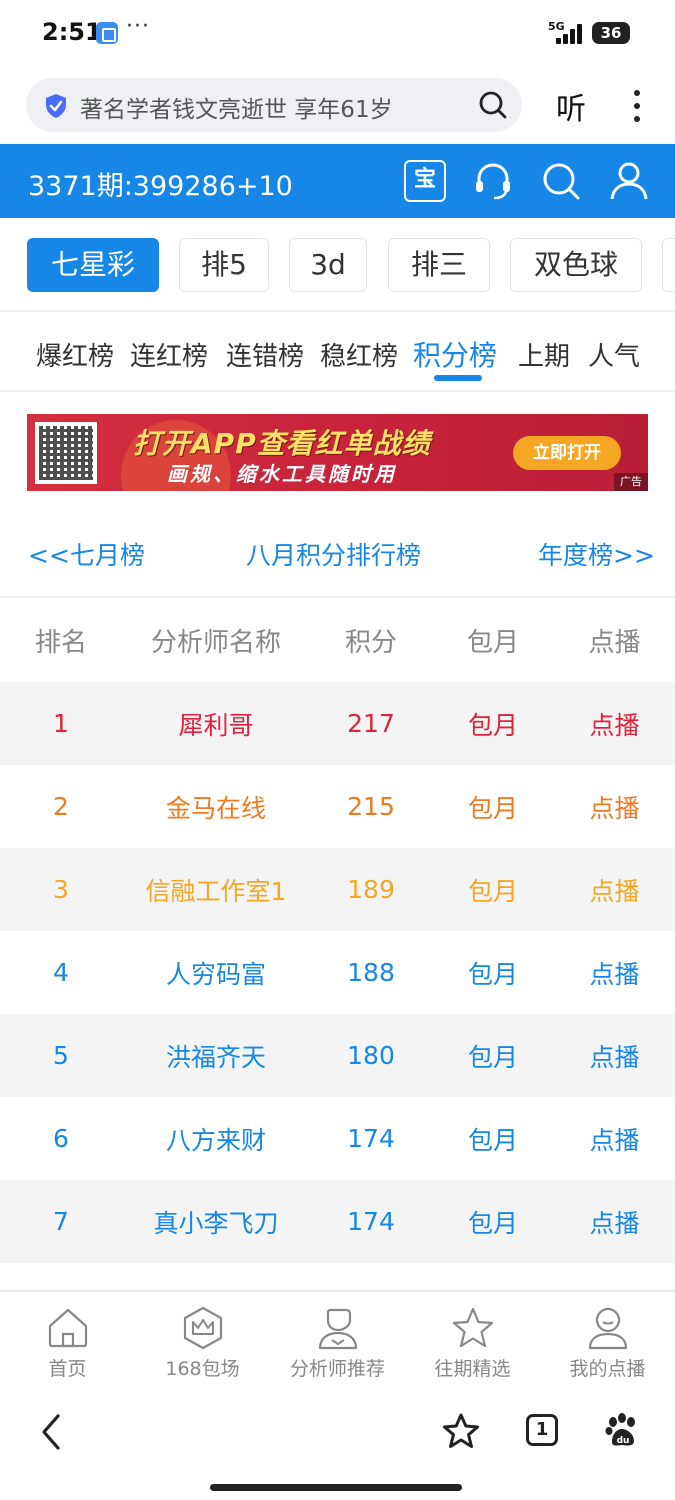 This screenshot has height=1500, width=675. What do you see at coordinates (336, 1487) in the screenshot?
I see `home-indicator` at bounding box center [336, 1487].